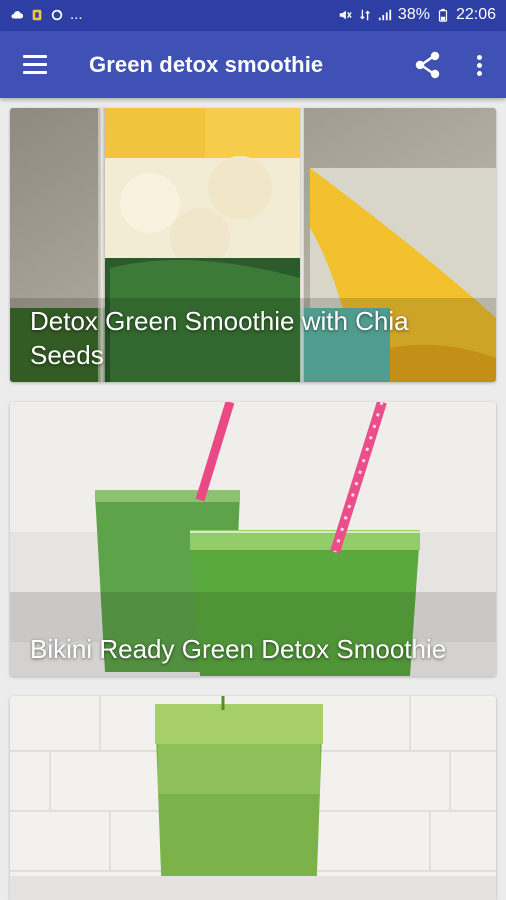 This screenshot has width=506, height=900. Describe the element at coordinates (219, 338) in the screenshot. I see `recipe-title: Detox Green Smoothie with Chia Seeds` at that location.